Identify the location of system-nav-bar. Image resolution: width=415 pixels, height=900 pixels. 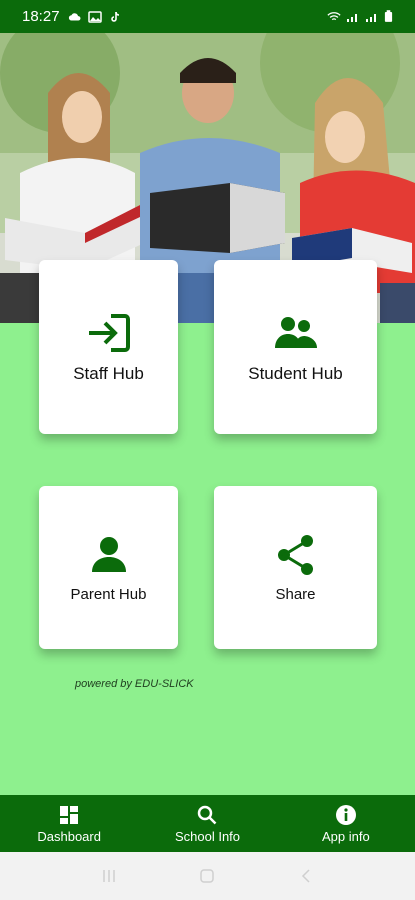
(207, 876).